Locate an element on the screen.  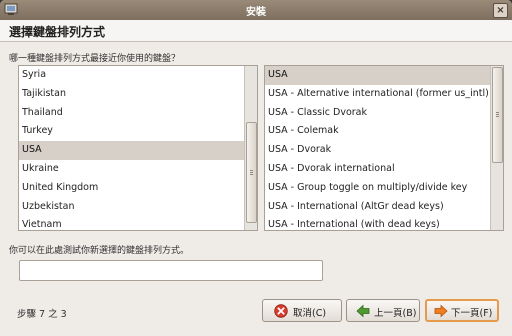
variant-list-row-label: USA - Dvorak international is located at coordinates (331, 168).